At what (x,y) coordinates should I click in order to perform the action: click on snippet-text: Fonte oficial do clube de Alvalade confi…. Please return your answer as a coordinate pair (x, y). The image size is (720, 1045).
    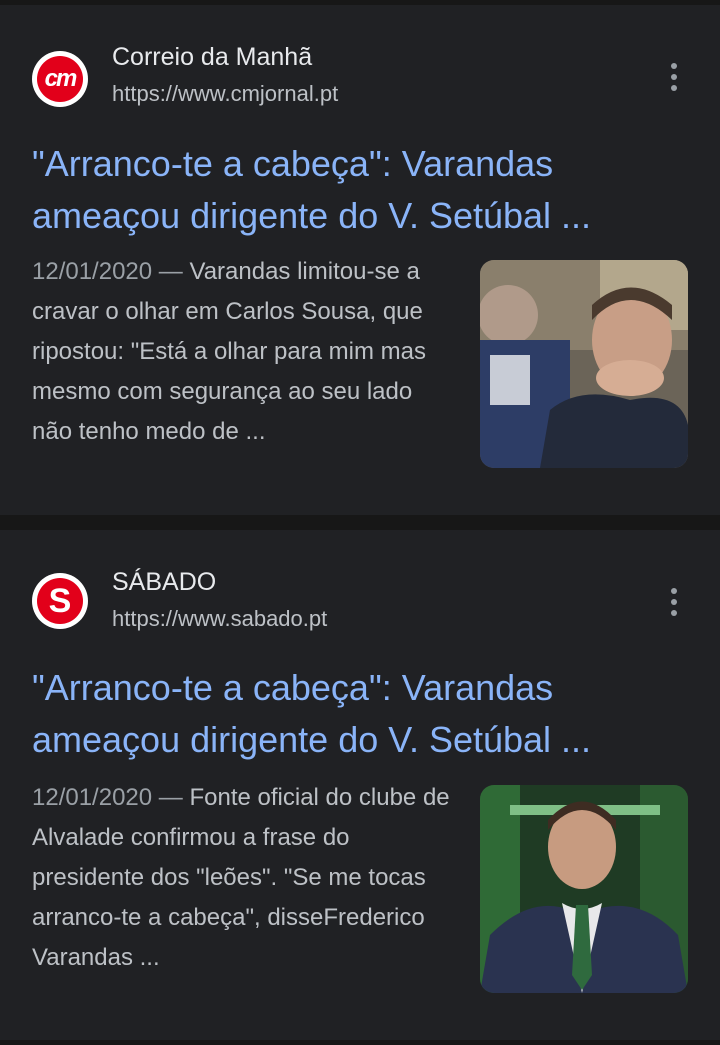
    Looking at the image, I should click on (241, 877).